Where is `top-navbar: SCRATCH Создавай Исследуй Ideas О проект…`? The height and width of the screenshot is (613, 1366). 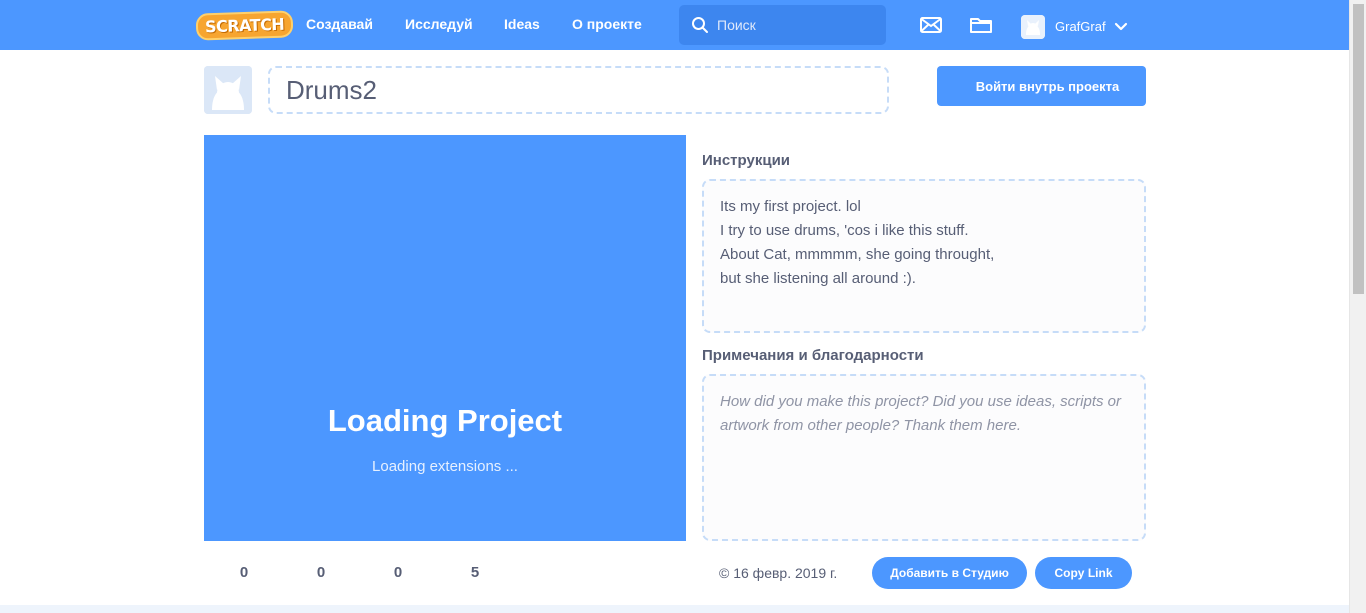
top-navbar: SCRATCH Создавай Исследуй Ideas О проект… is located at coordinates (674, 25).